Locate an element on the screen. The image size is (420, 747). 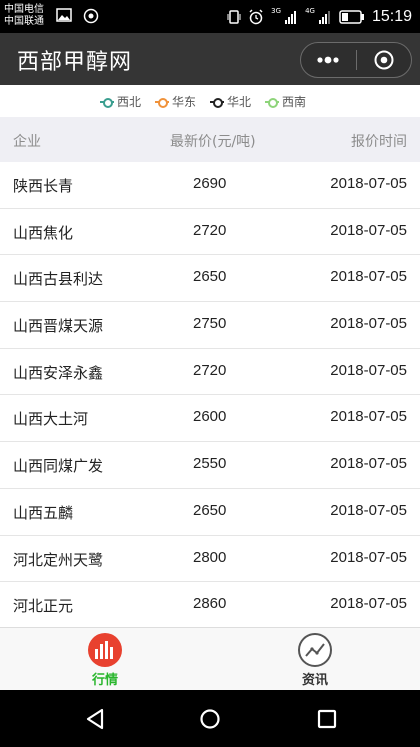
legend-label: 华北 is located at coordinates (239, 102).